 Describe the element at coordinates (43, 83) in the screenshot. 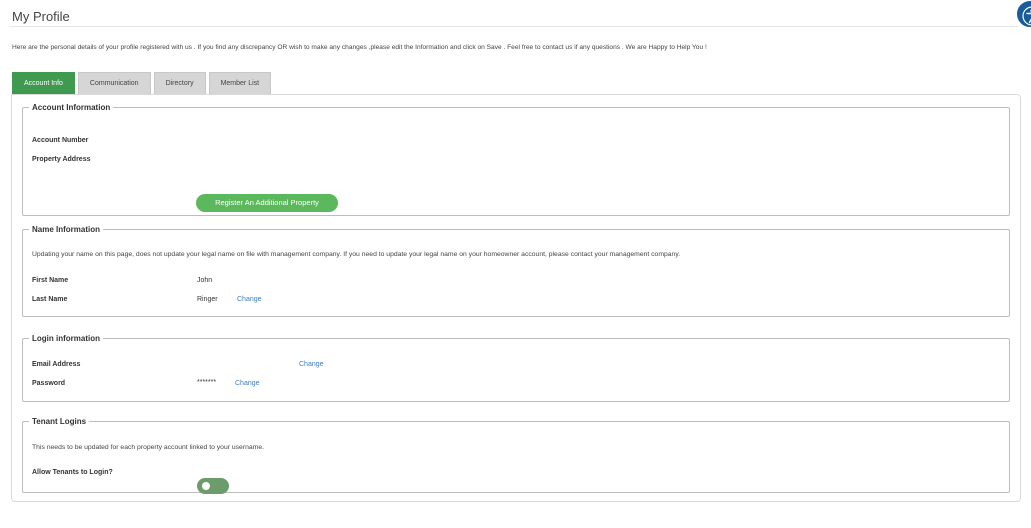

I see `tab-account-info: Account Info` at that location.